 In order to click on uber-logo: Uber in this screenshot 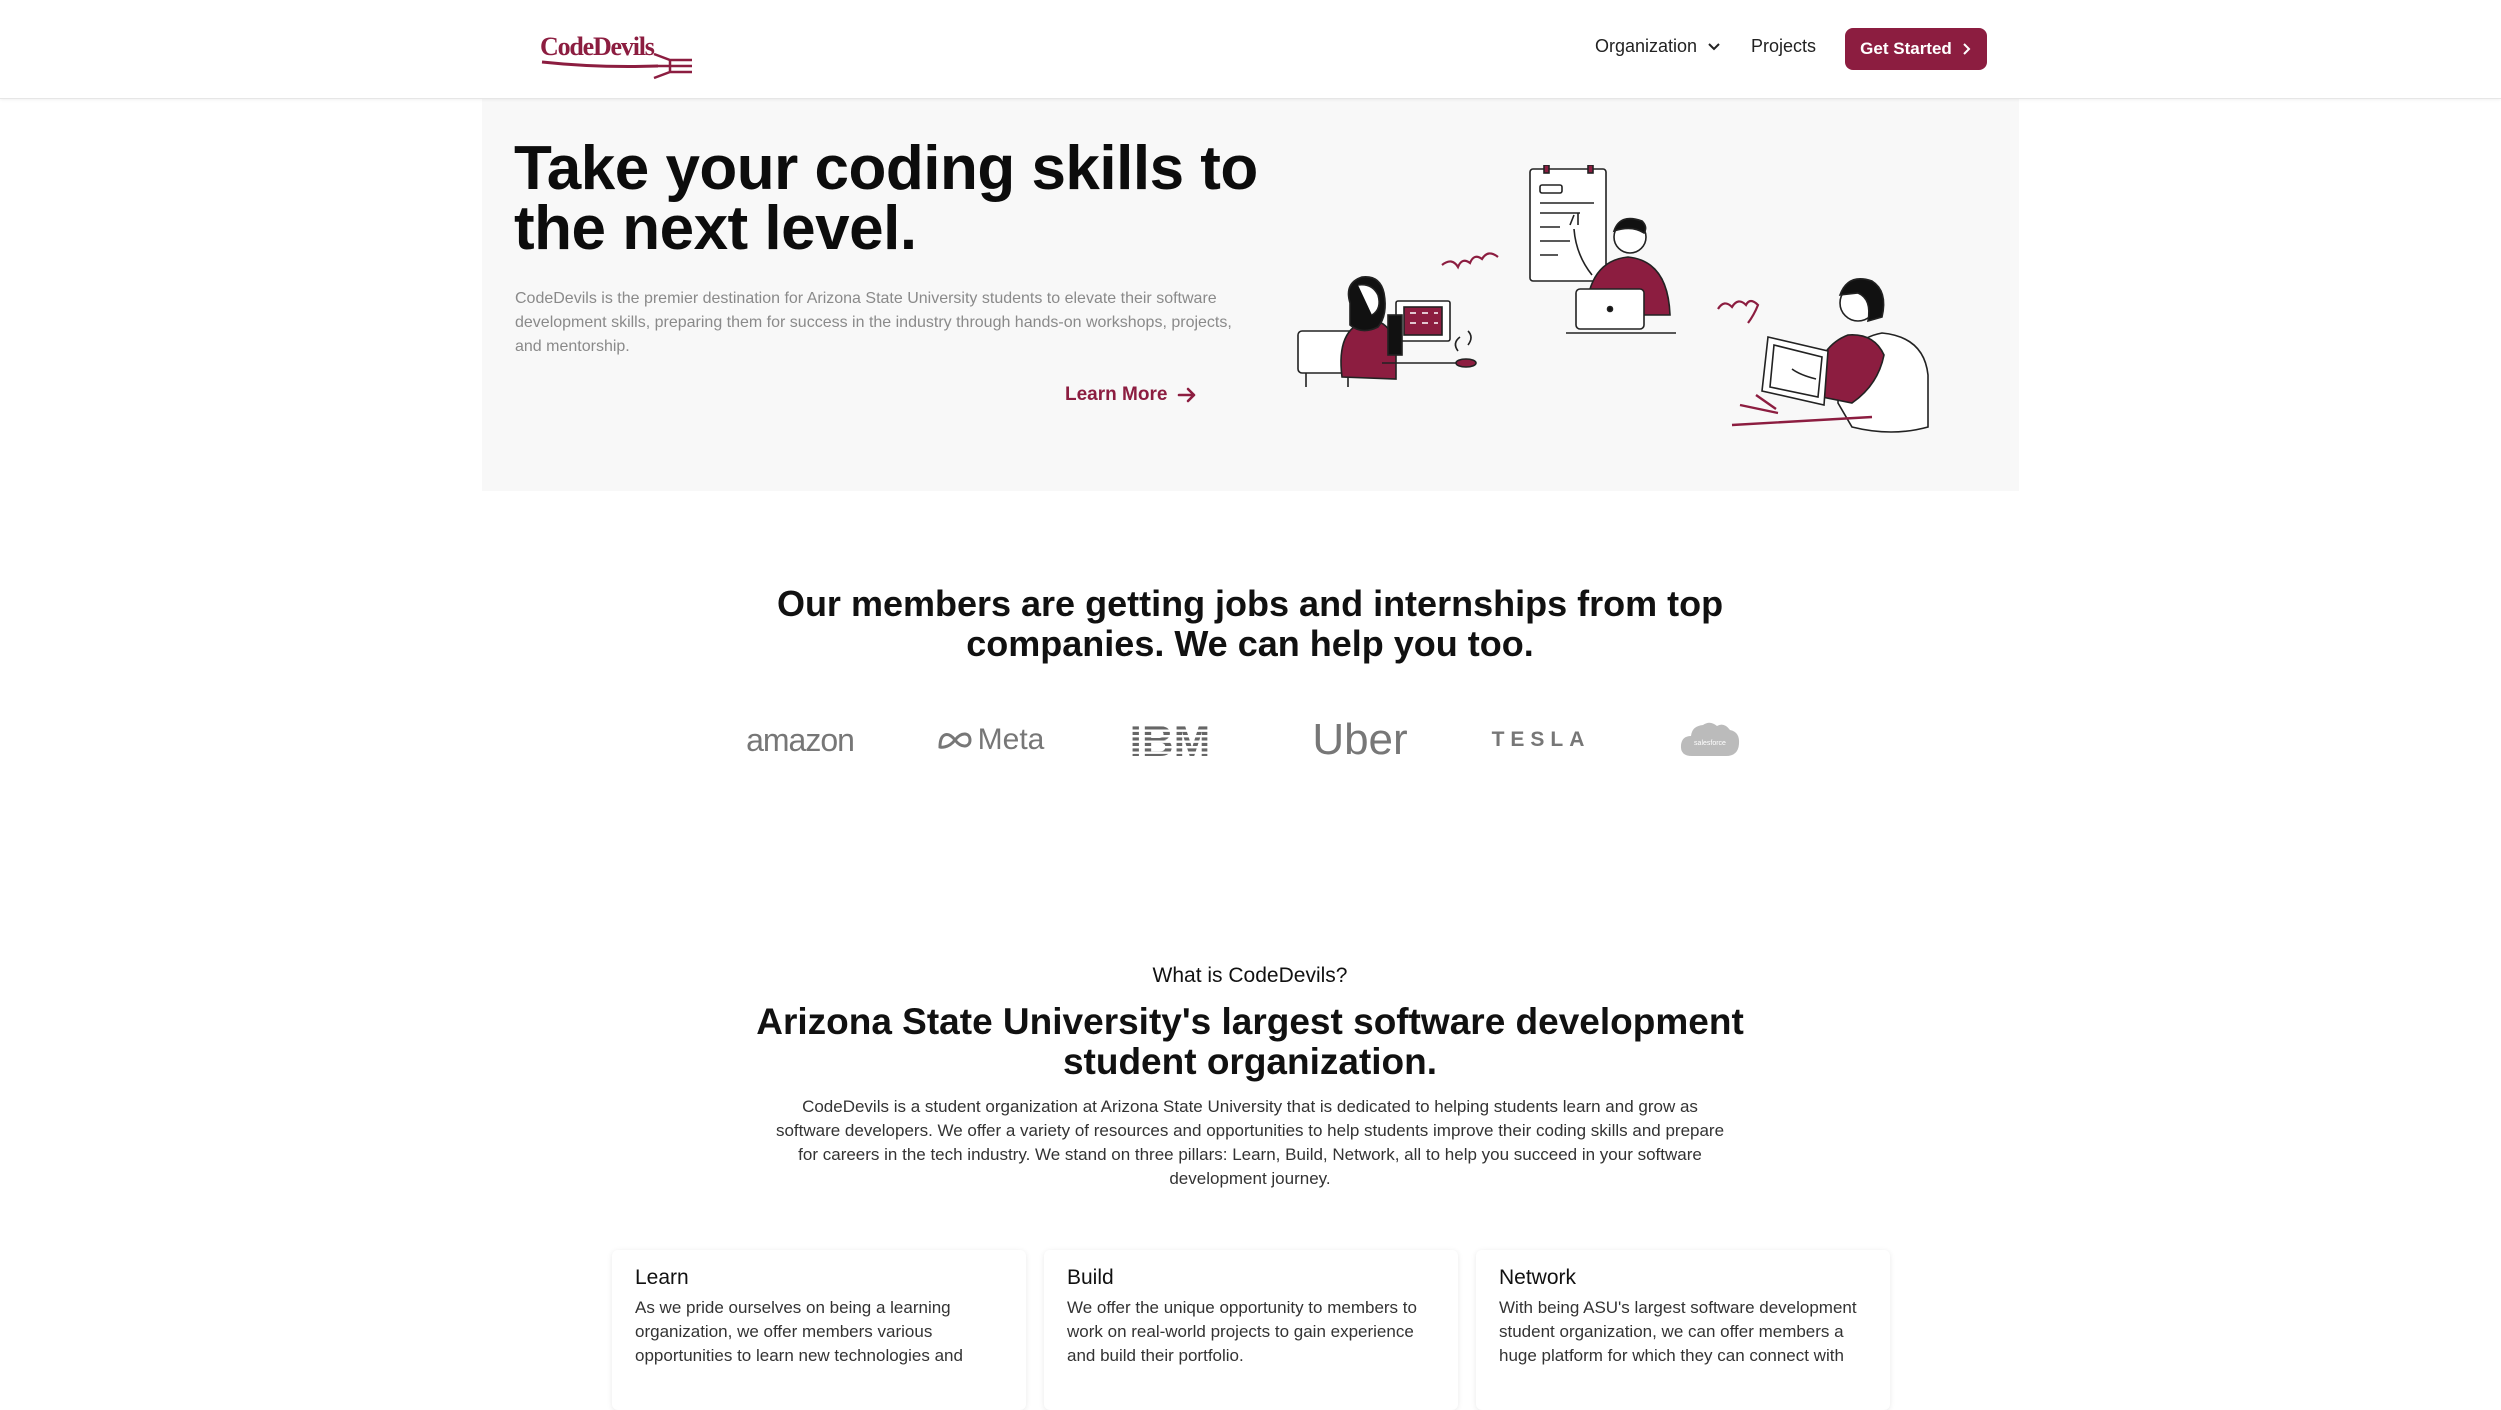, I will do `click(1360, 739)`.